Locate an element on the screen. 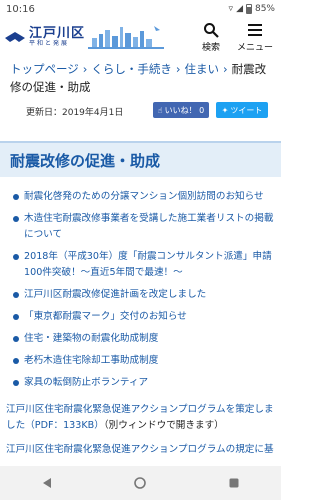 This screenshot has width=320, height=500. facebook-like-button: ☝ いいね！ 0 is located at coordinates (181, 110).